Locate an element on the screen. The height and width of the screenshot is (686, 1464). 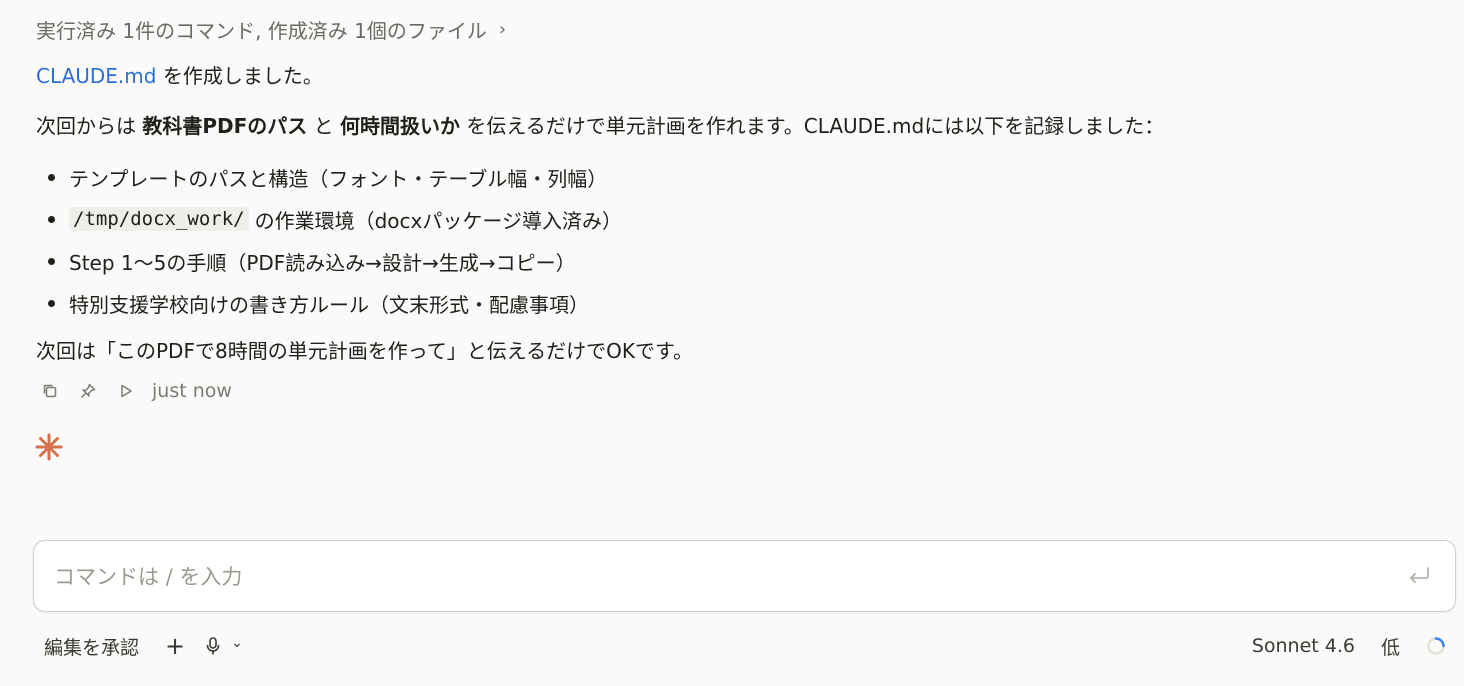
list-item-text: テンプレートのパスと構造（フォント・テーブル幅・列幅） is located at coordinates (338, 178).